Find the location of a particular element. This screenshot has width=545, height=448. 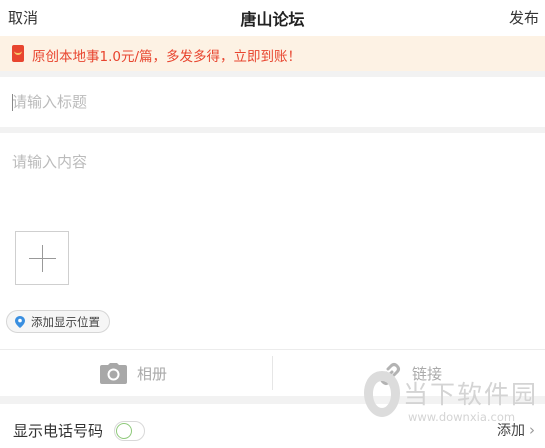

top-bar: 取消 唐山论坛 发布 is located at coordinates (272, 17).